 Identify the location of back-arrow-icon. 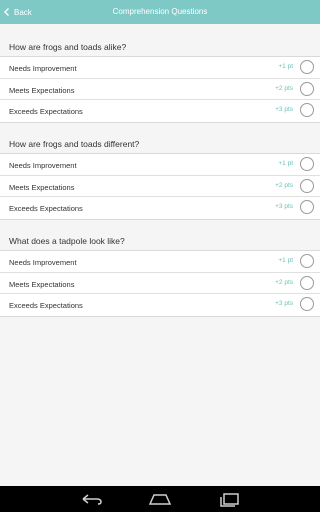
(92, 499).